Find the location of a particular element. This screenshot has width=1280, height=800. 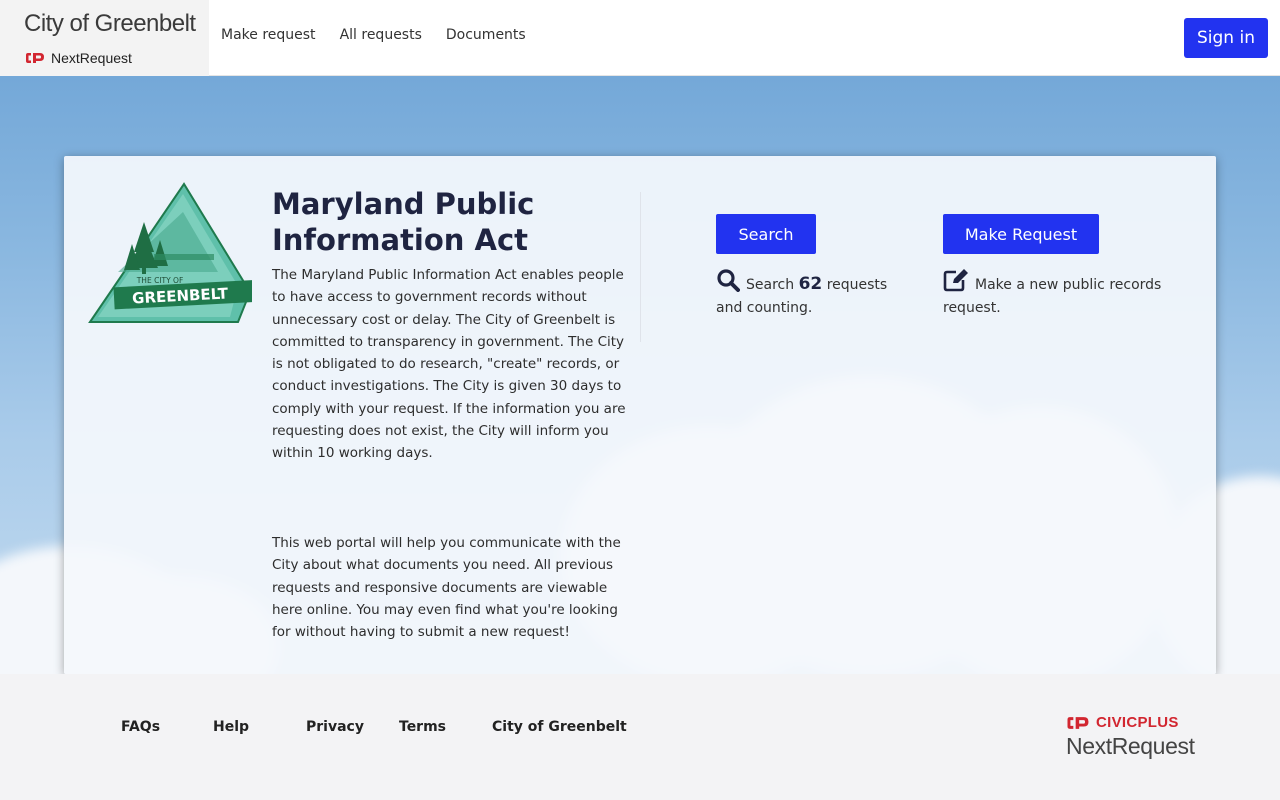

brand-block: City of Greenbelt NextRequest is located at coordinates (104, 38).